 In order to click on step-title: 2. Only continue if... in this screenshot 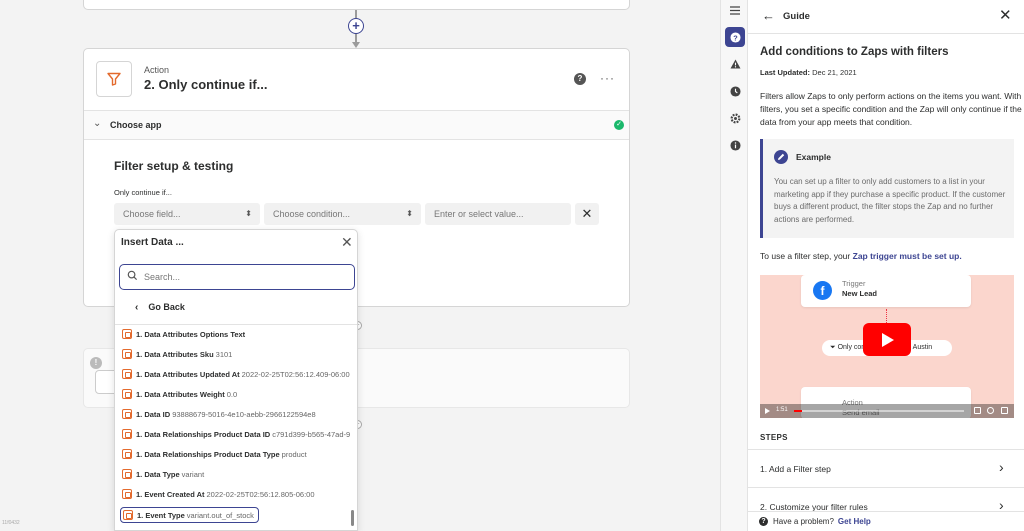, I will do `click(206, 84)`.